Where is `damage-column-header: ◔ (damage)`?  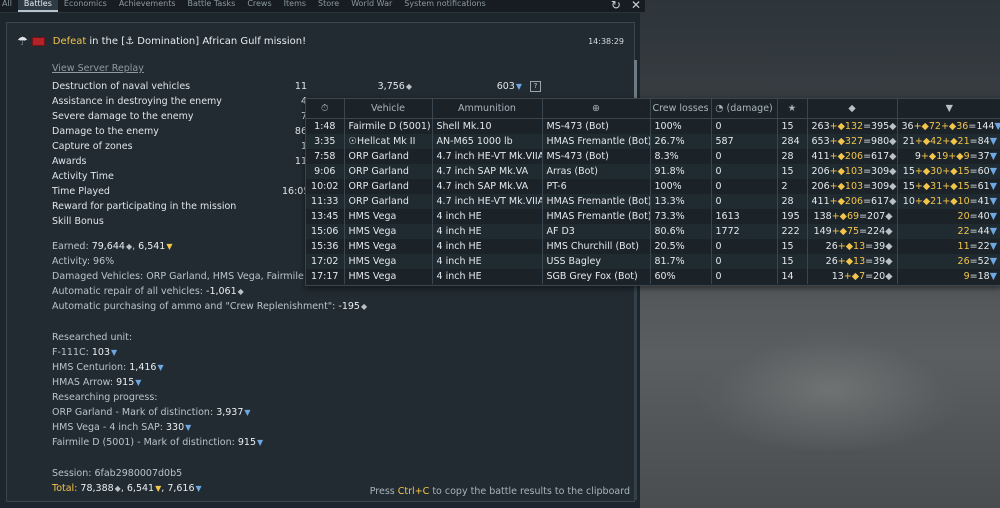
damage-column-header: ◔ (damage) is located at coordinates (744, 109).